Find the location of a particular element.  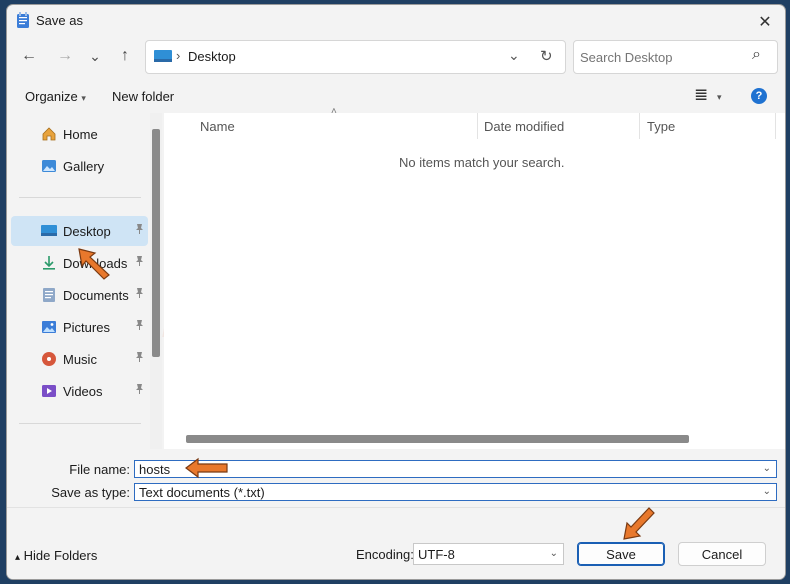

organize-button: Organize ▾ is located at coordinates (55, 96).